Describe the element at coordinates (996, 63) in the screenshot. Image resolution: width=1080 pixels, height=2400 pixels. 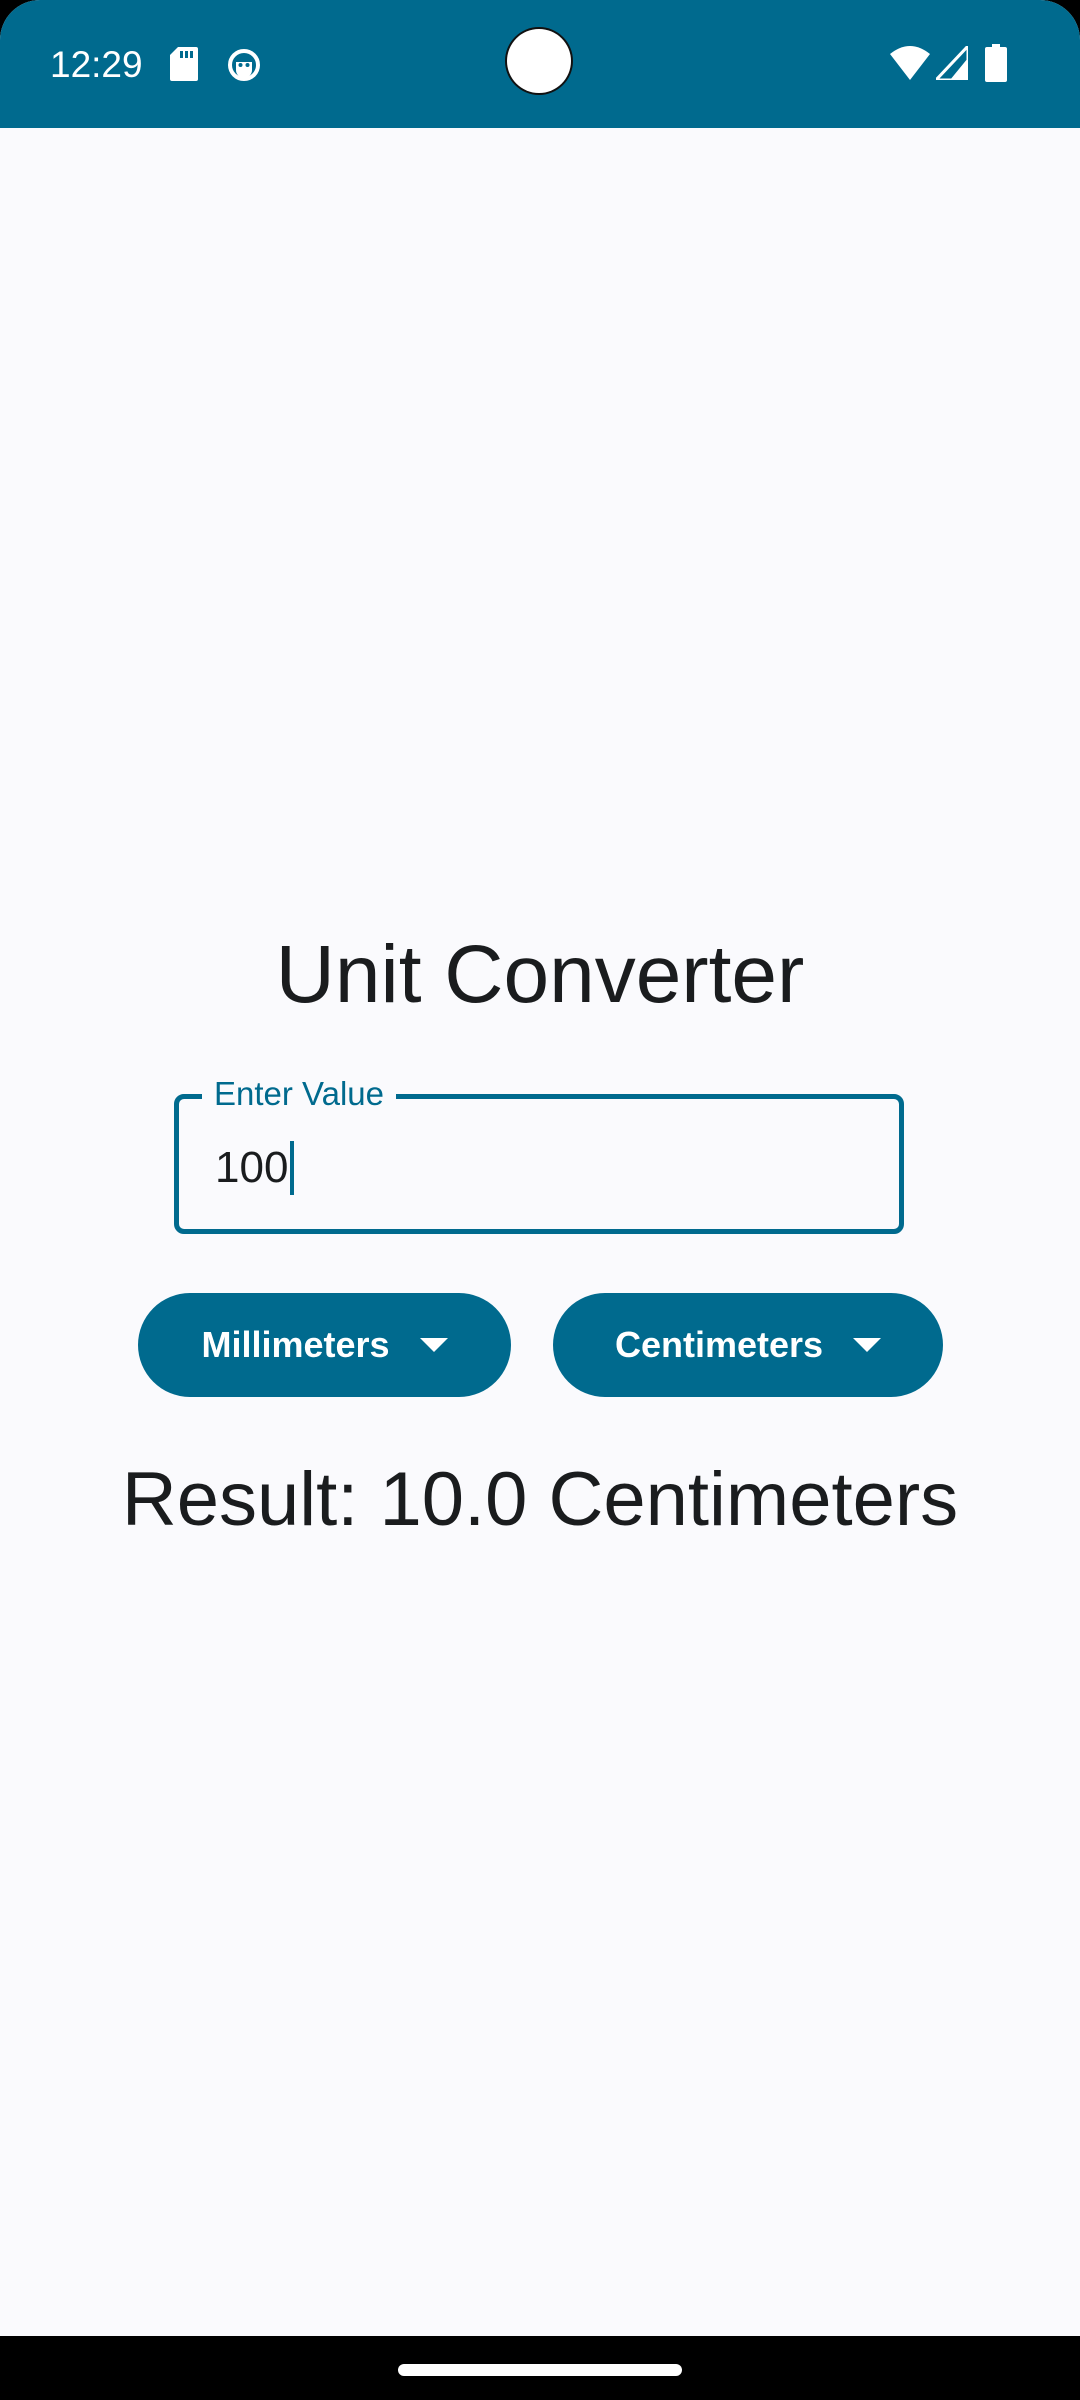
I see `battery-icon` at that location.